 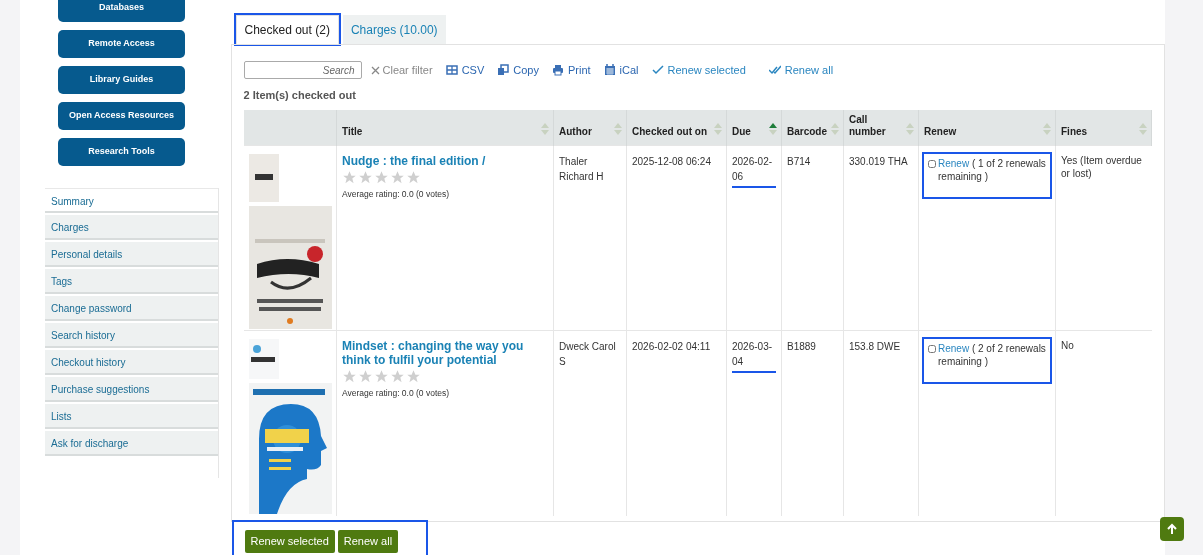 What do you see at coordinates (754, 171) in the screenshot?
I see `due-date: 2026-02-06` at bounding box center [754, 171].